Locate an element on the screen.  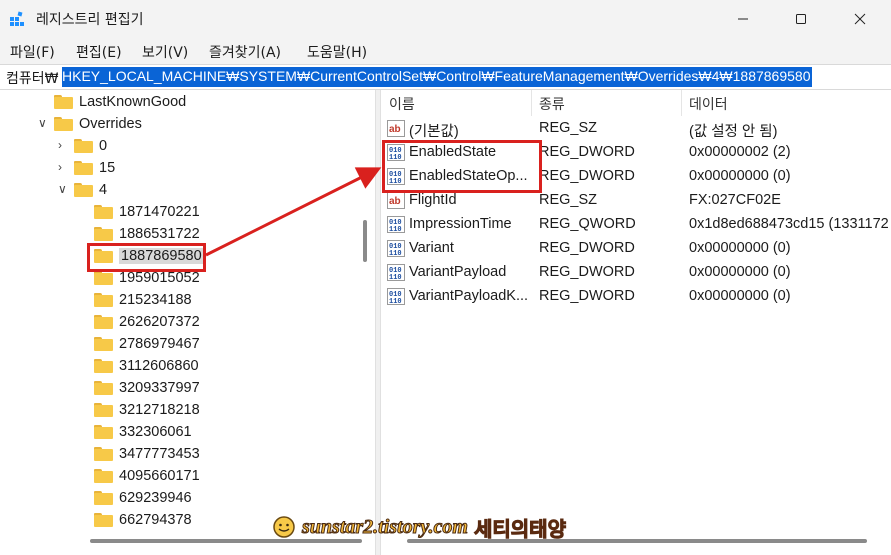
value-data: 0x00000002 (2) is located at coordinates (740, 152).